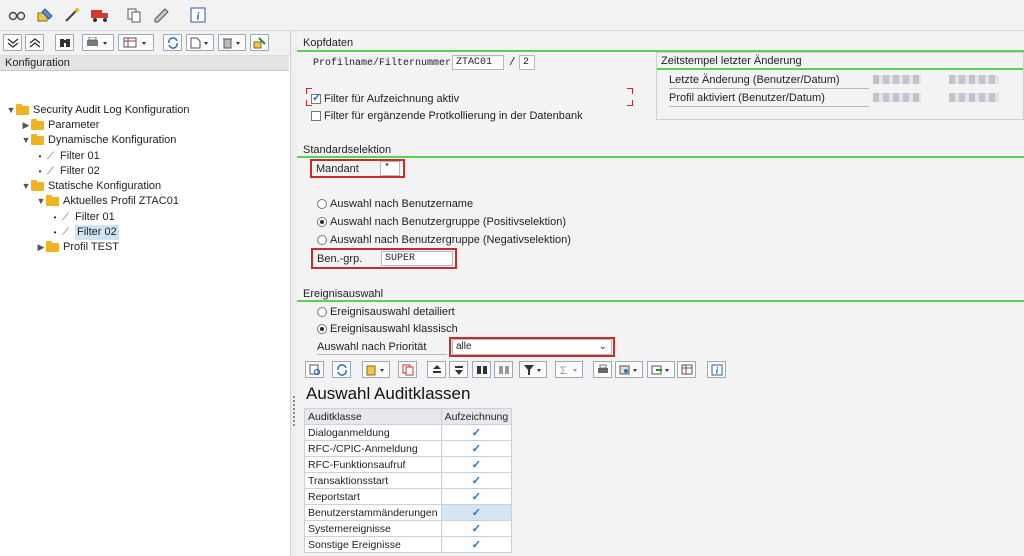 The height and width of the screenshot is (556, 1024). Describe the element at coordinates (107, 201) in the screenshot. I see `tree-node-aktuelles-profil: ▼ Aktuelles Profil ZTAC01` at that location.